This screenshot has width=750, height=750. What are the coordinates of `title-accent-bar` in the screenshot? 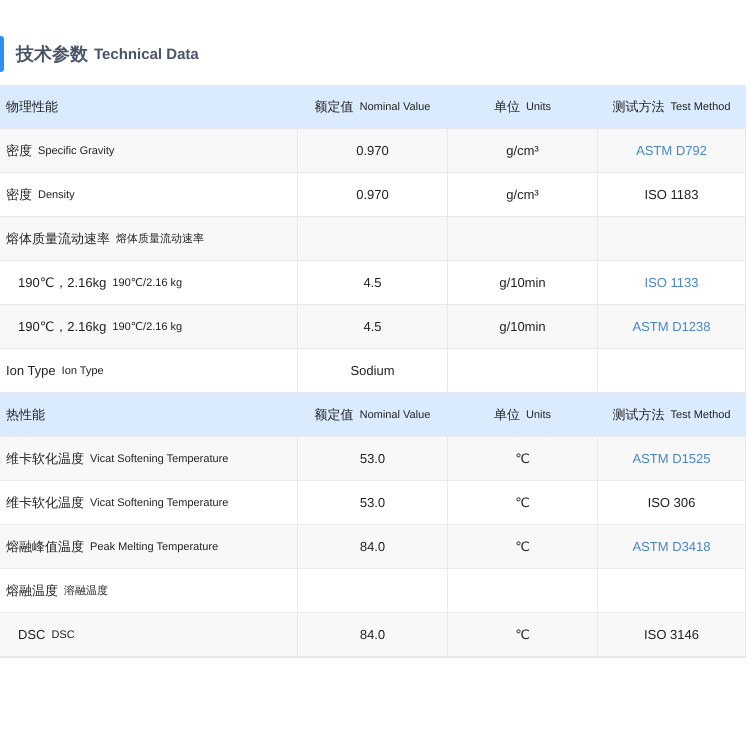 It's located at (2, 54).